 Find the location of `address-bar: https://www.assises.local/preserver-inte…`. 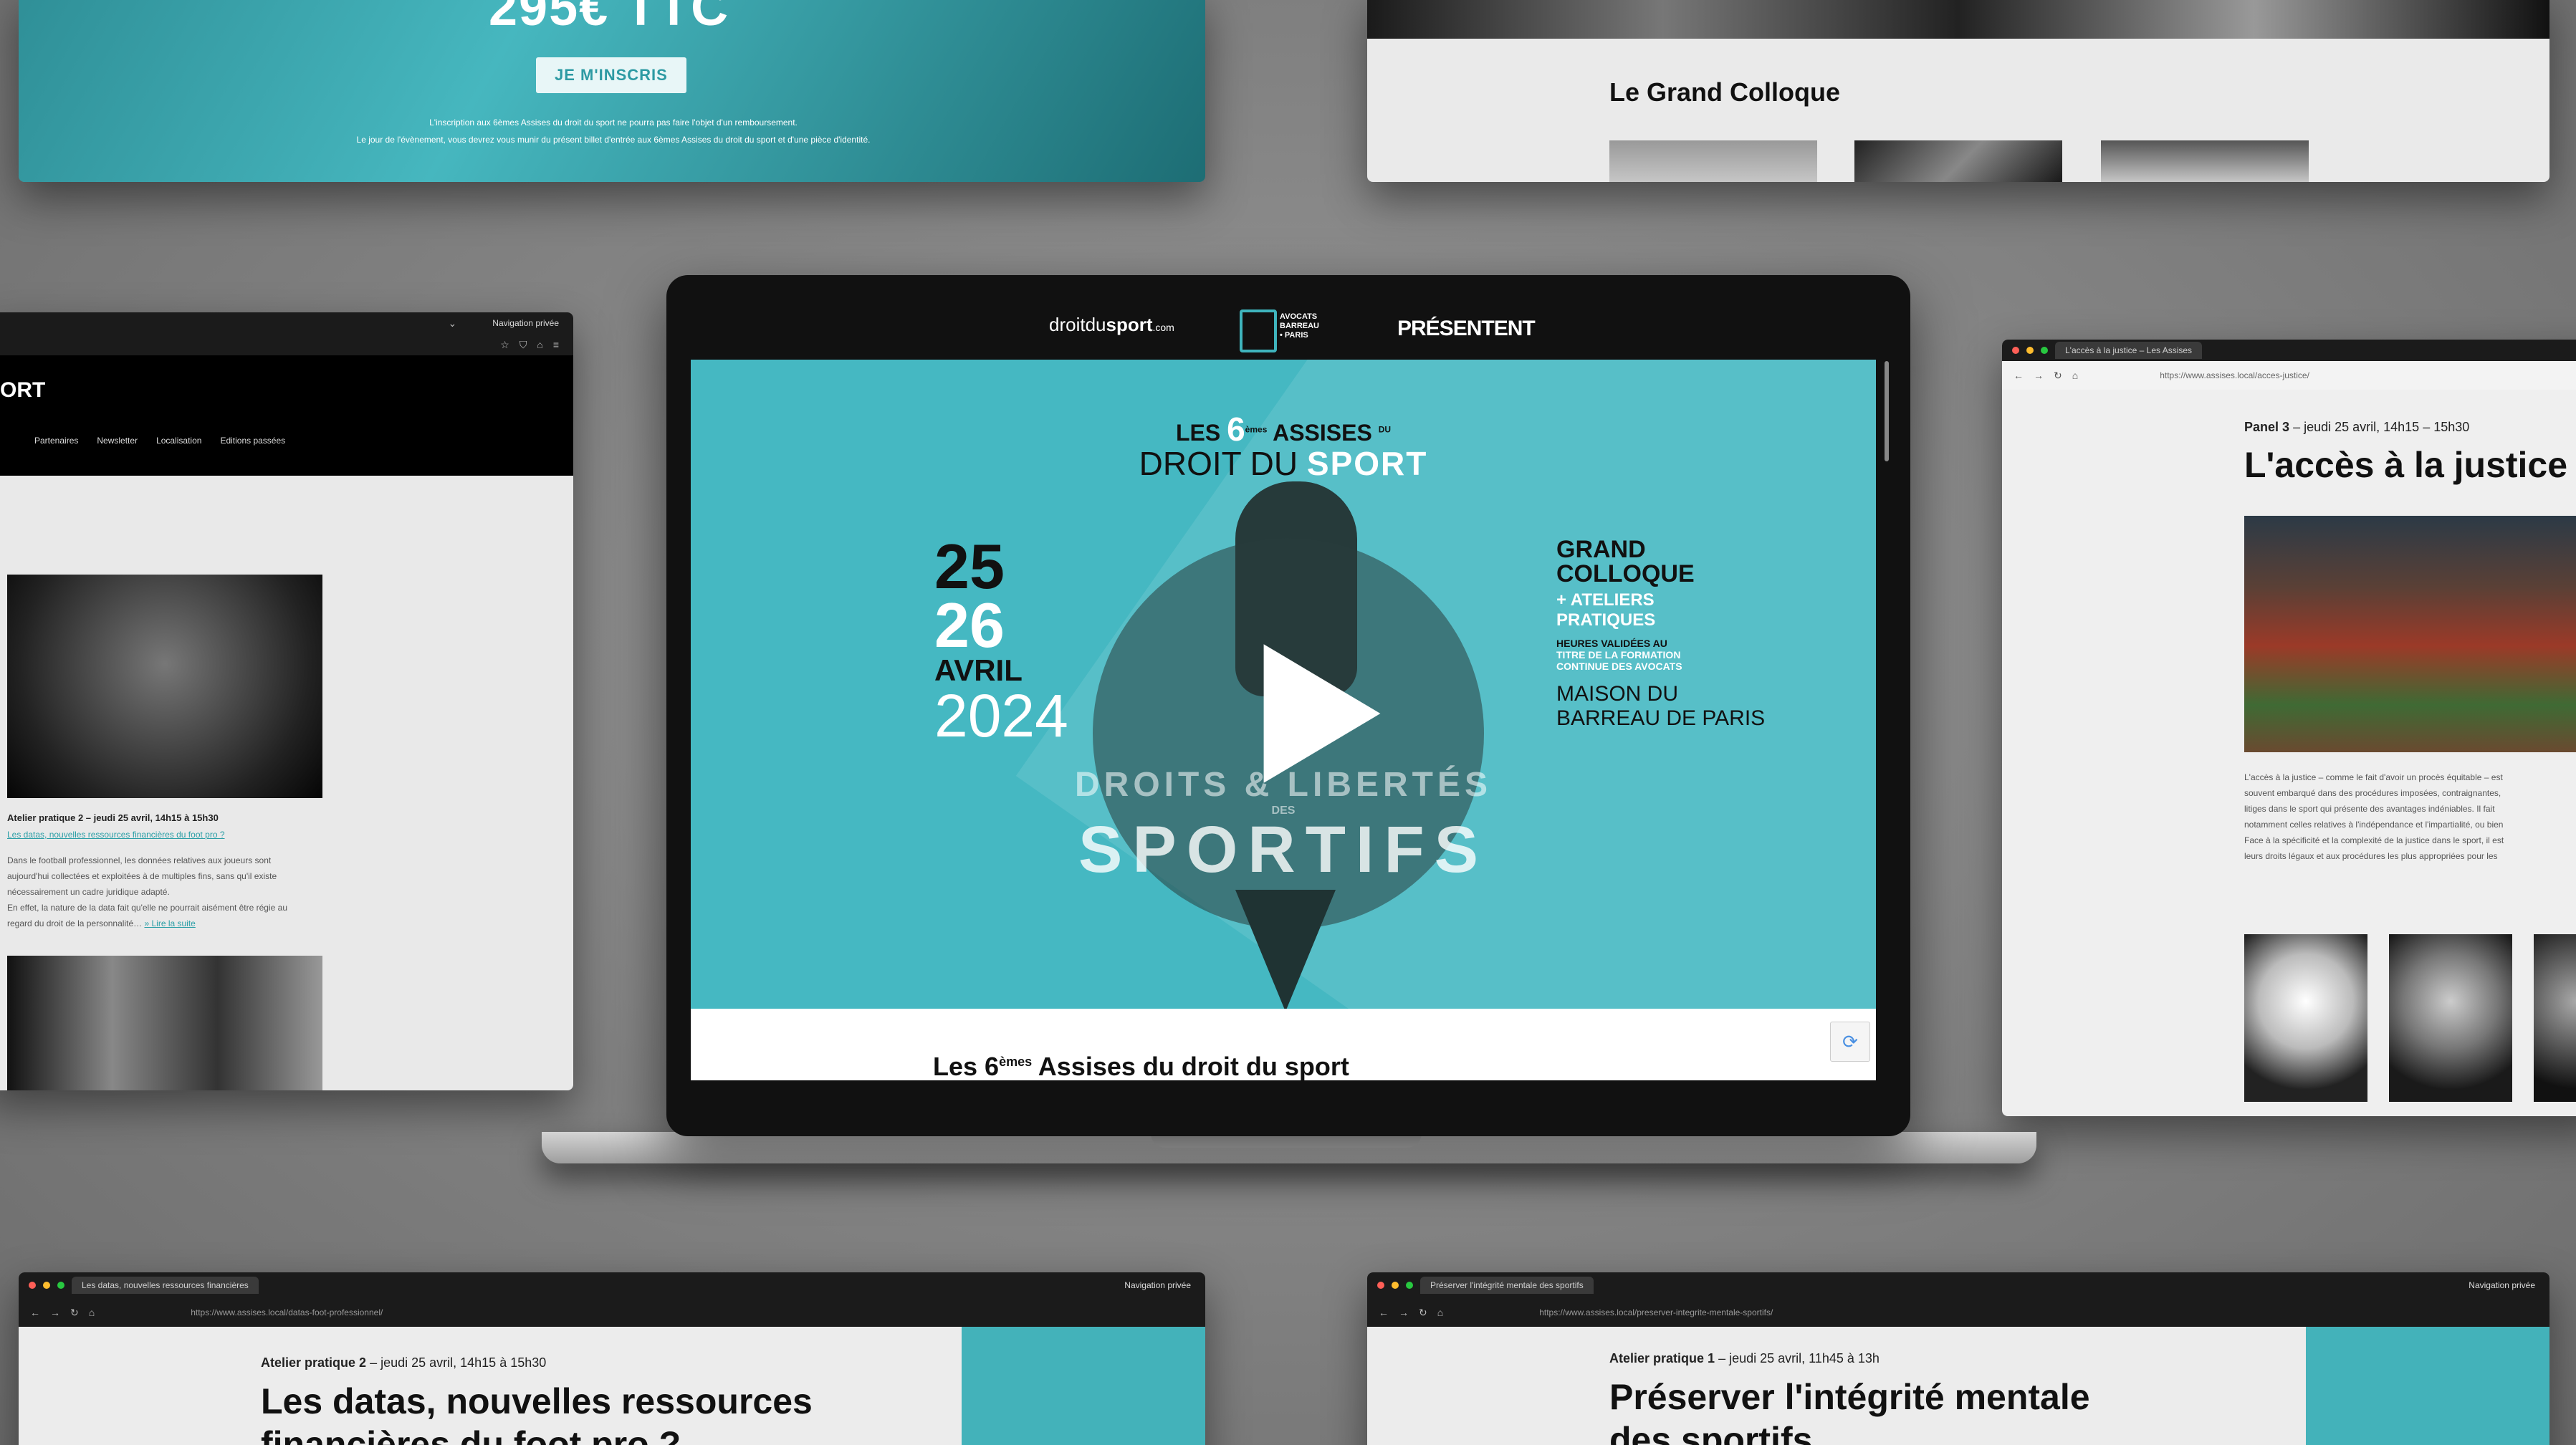

address-bar: https://www.assises.local/preserver-inte… is located at coordinates (1656, 1312).